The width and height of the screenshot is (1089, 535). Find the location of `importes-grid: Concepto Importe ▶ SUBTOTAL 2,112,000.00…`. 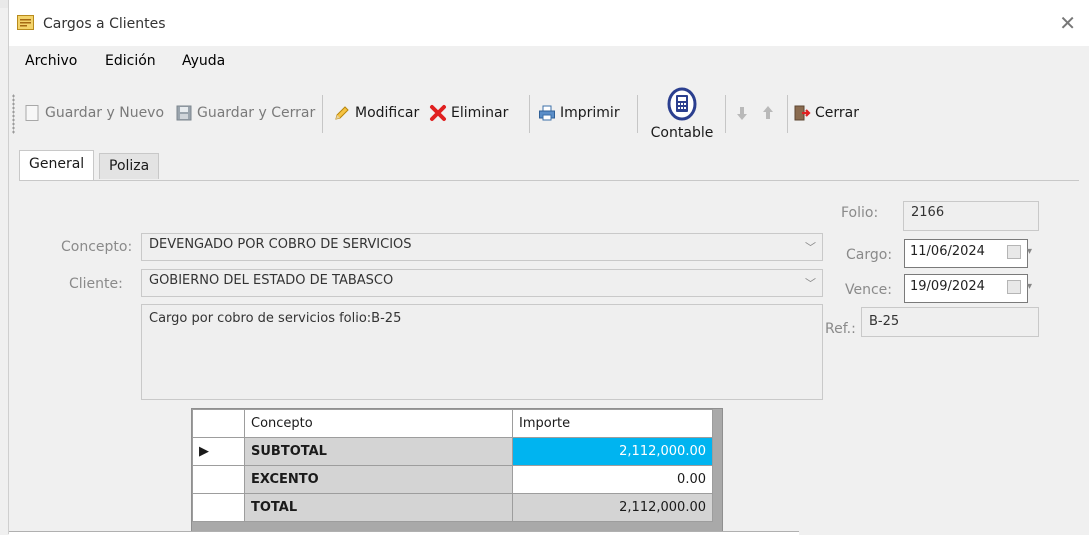

importes-grid: Concepto Importe ▶ SUBTOTAL 2,112,000.00… is located at coordinates (457, 471).